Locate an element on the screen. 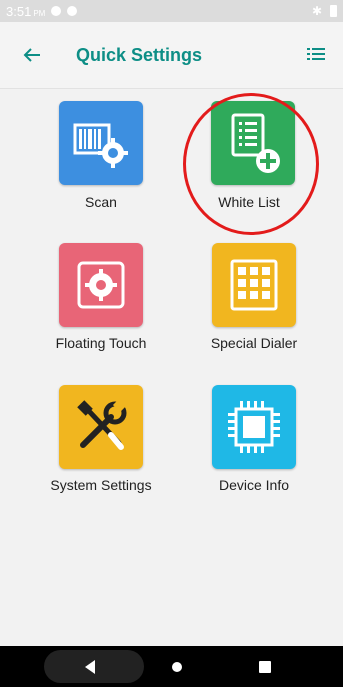 This screenshot has height=687, width=343. tools-icon is located at coordinates (101, 427).